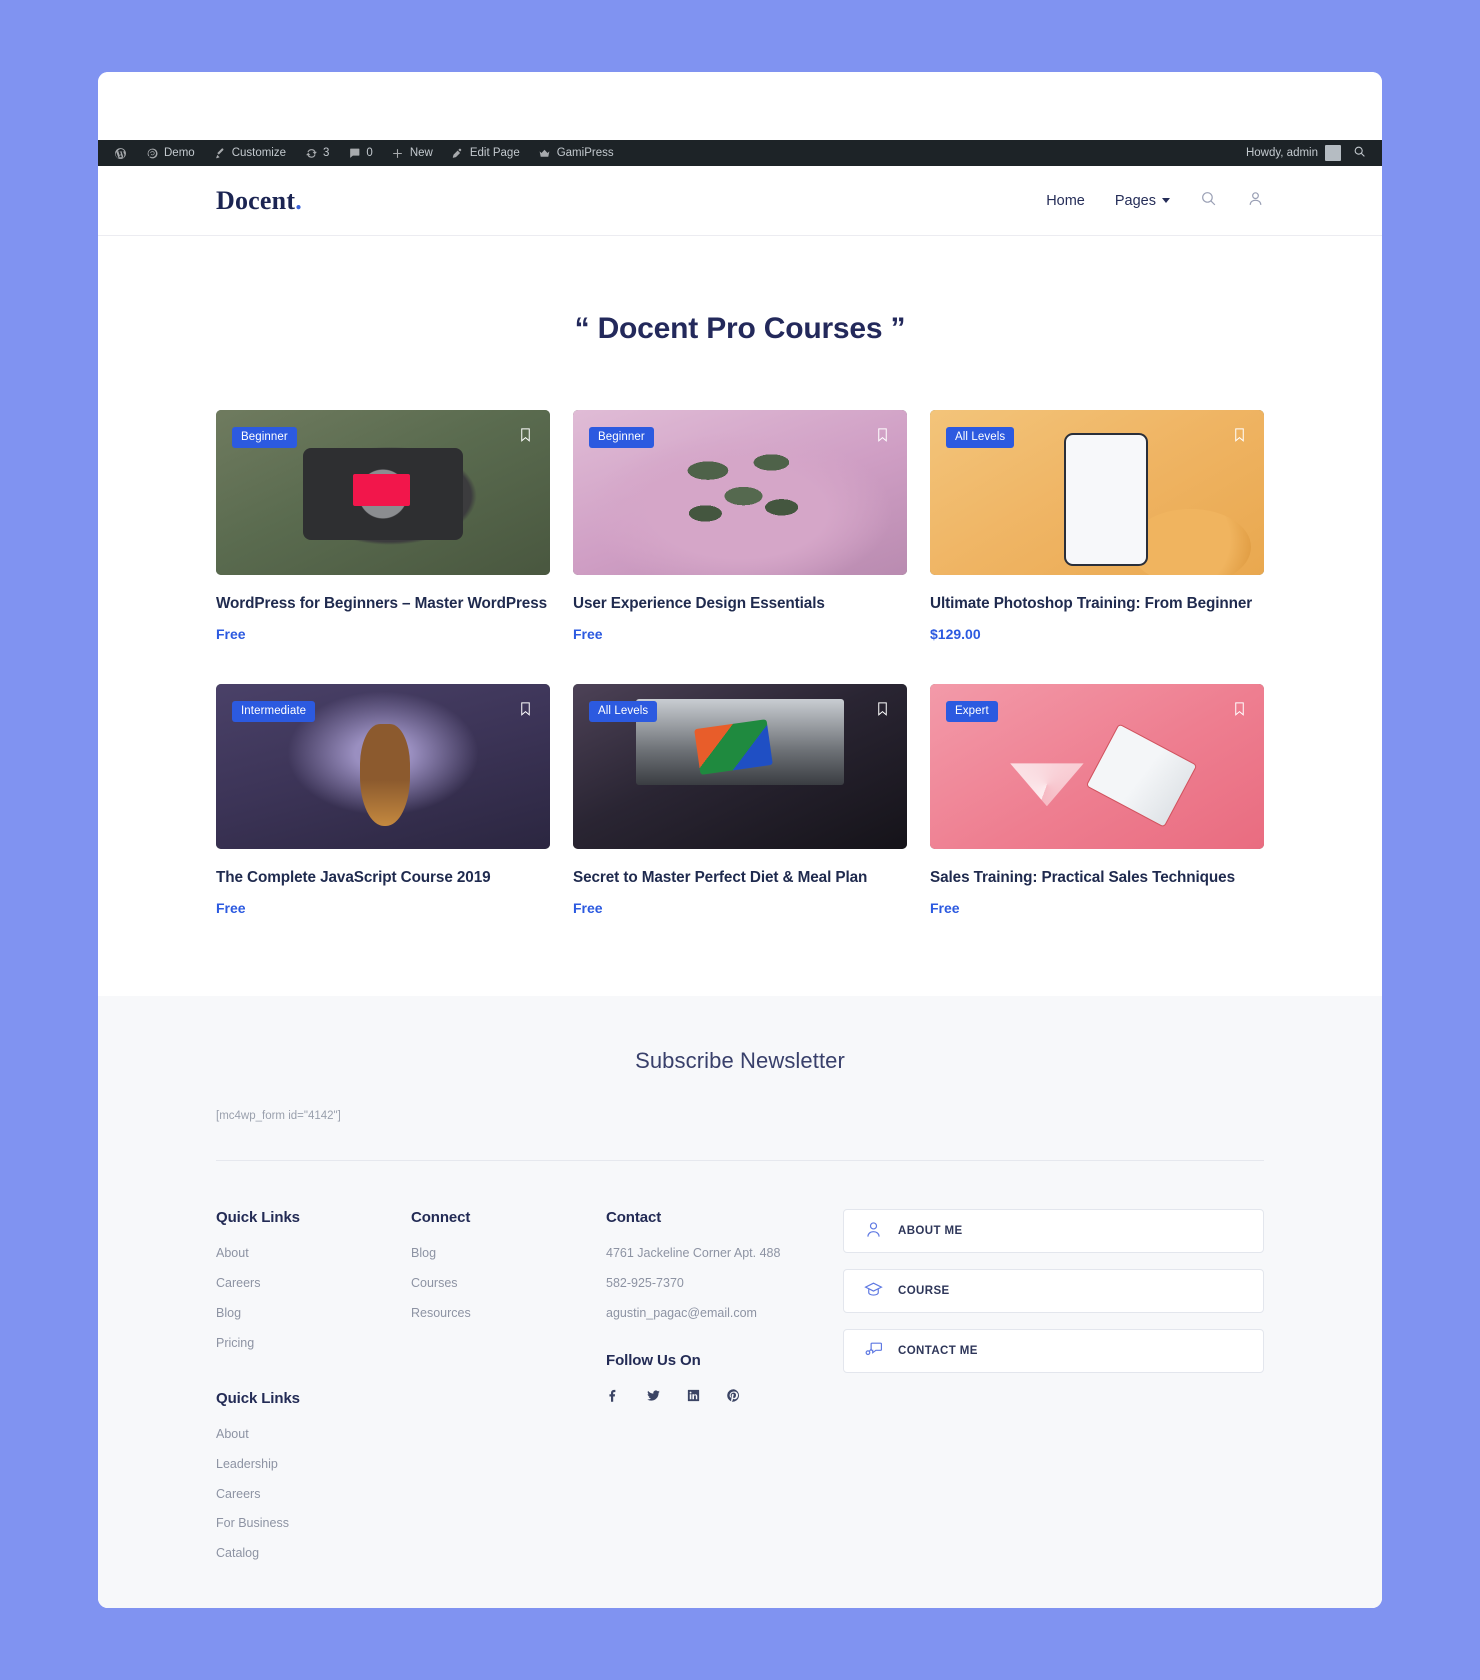 This screenshot has width=1480, height=1680. What do you see at coordinates (613, 1395) in the screenshot?
I see `facebook-icon` at bounding box center [613, 1395].